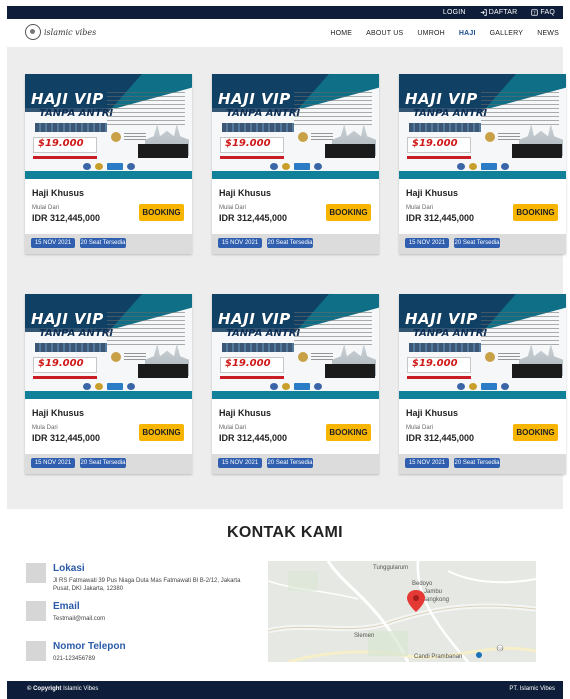 The height and width of the screenshot is (699, 570). I want to click on faq-label: FAQ, so click(547, 12).